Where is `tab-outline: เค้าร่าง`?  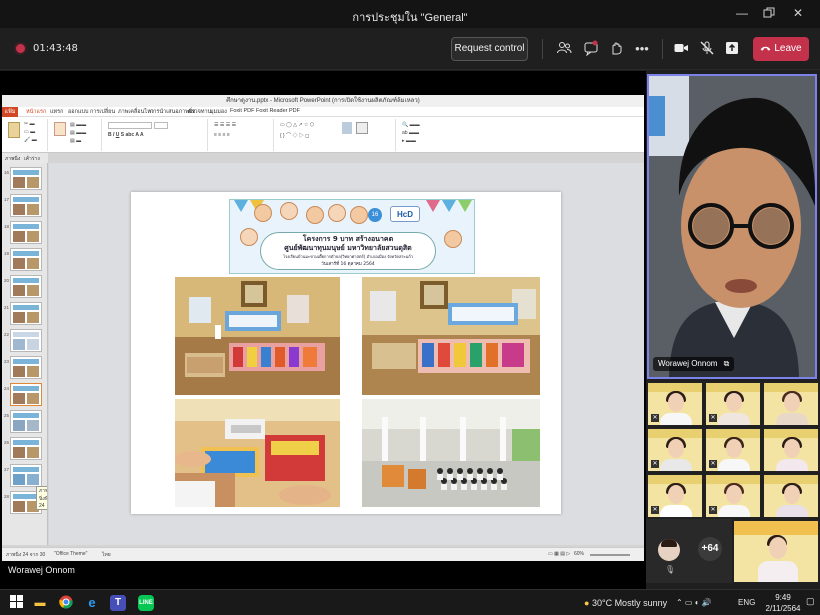 tab-outline: เค้าร่าง is located at coordinates (32, 159).